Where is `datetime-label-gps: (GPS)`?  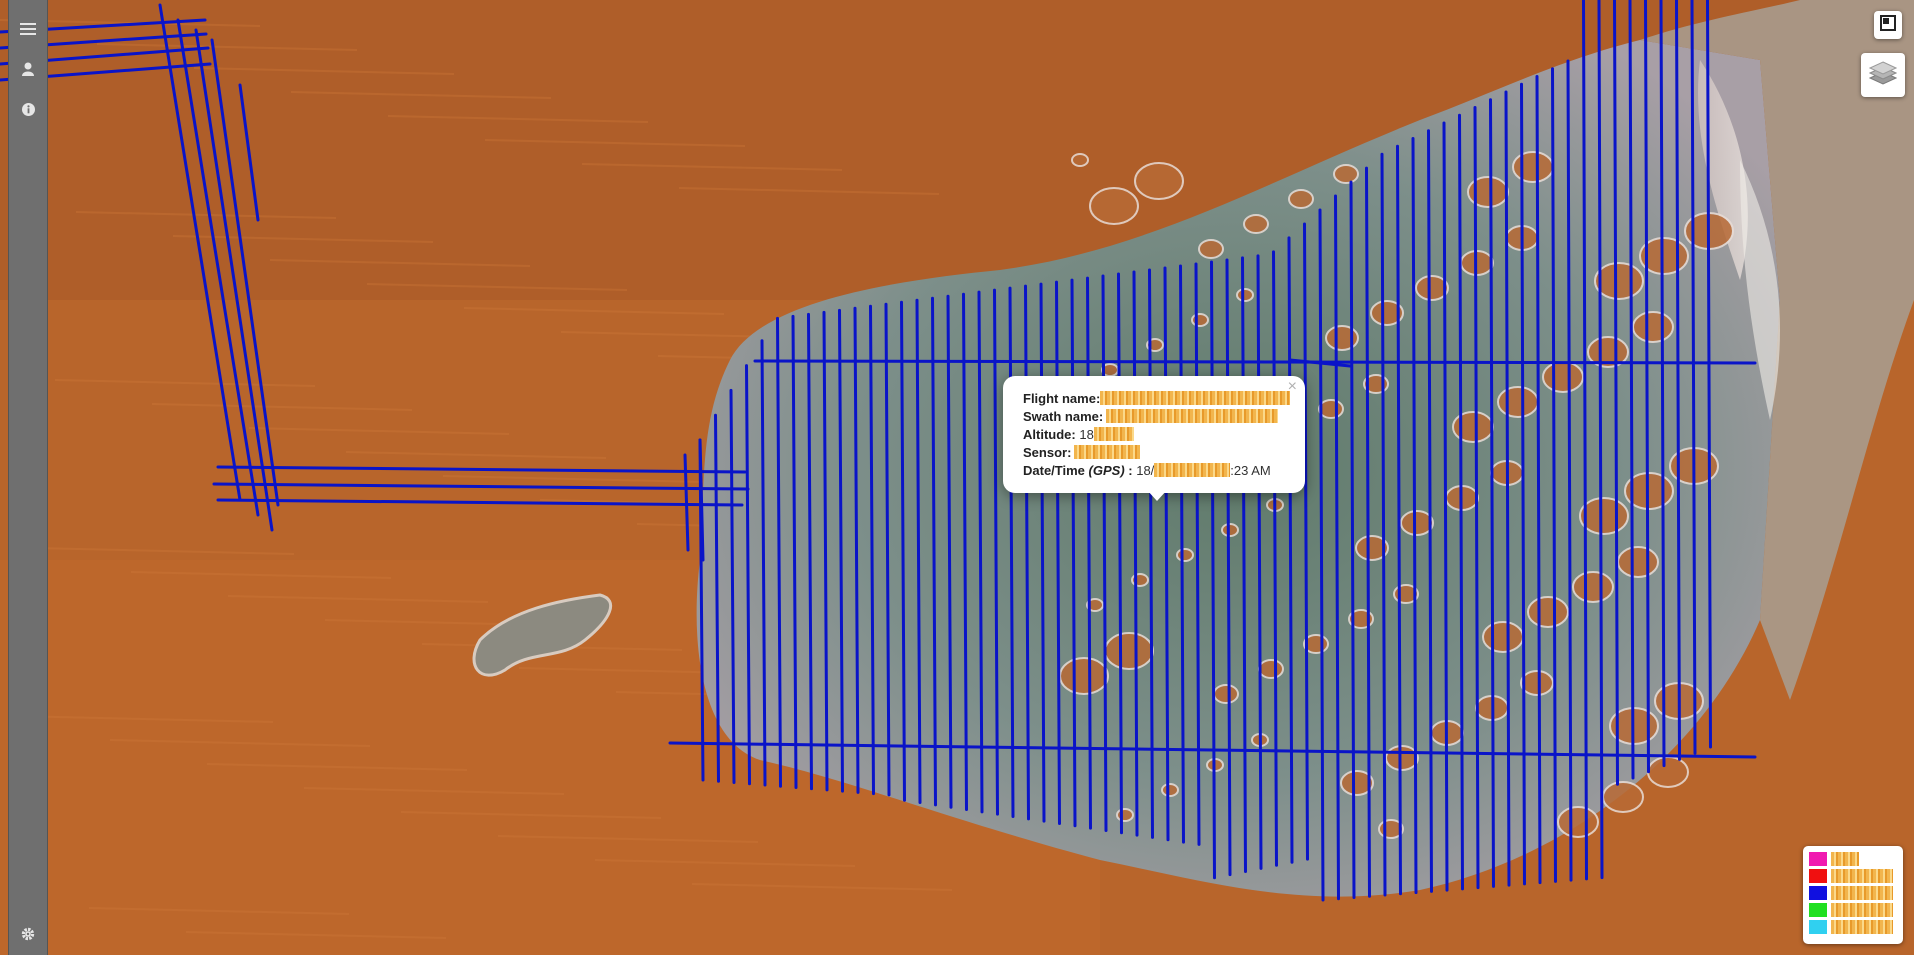 datetime-label-gps: (GPS) is located at coordinates (1106, 470).